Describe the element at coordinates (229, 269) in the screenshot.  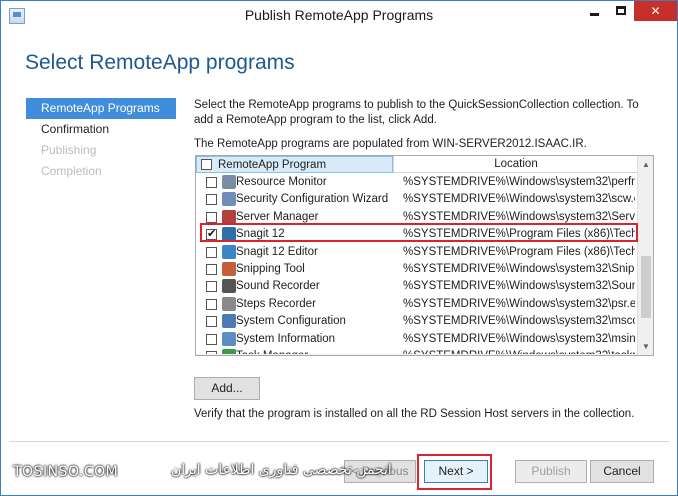
I see `snipping-tool-icon` at that location.